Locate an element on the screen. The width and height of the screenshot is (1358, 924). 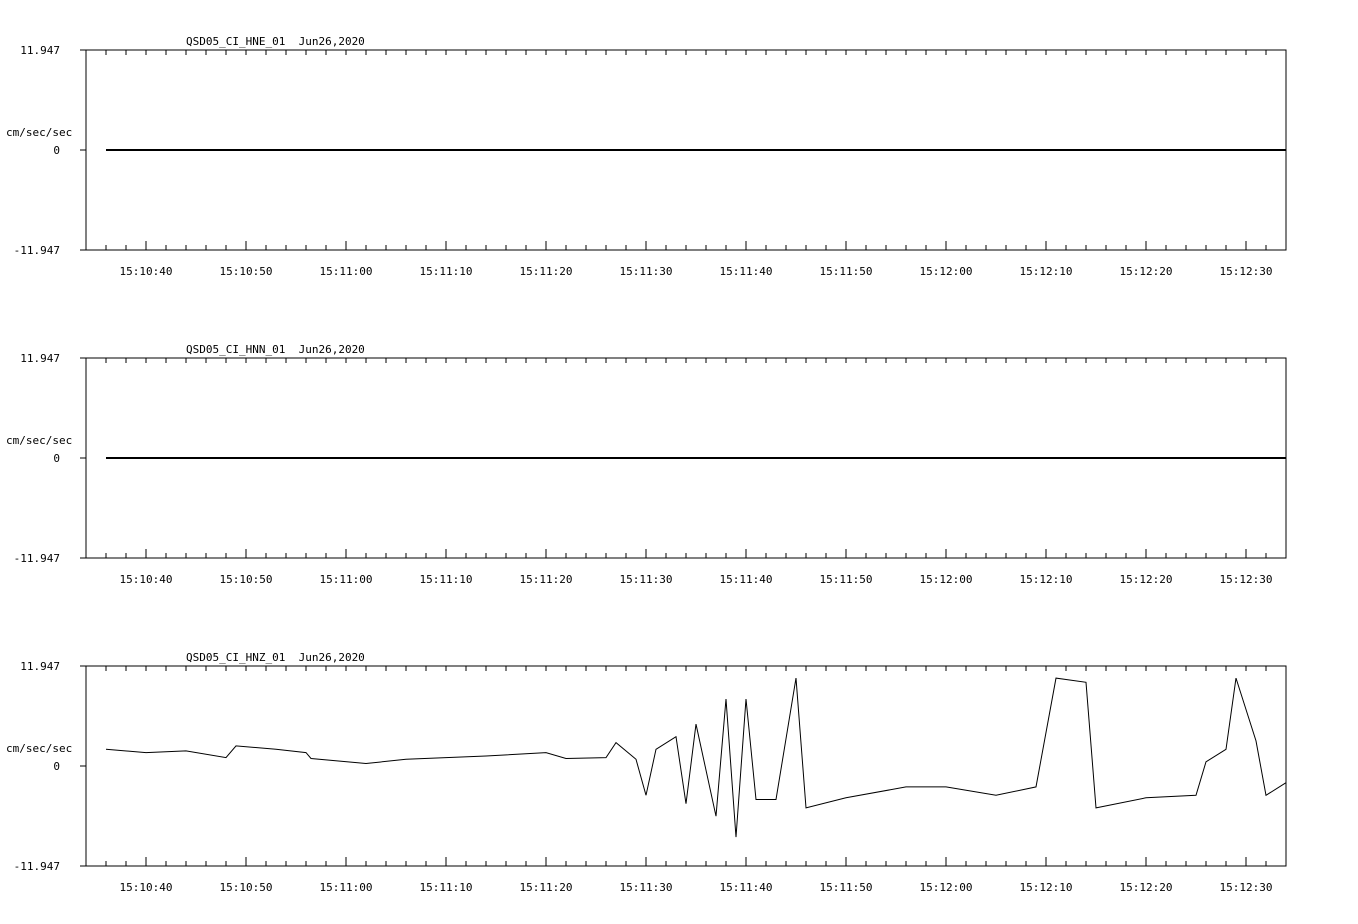
chart-title: QSD05_CI_HNE_01 Jun26,2020 is located at coordinates (275, 41).